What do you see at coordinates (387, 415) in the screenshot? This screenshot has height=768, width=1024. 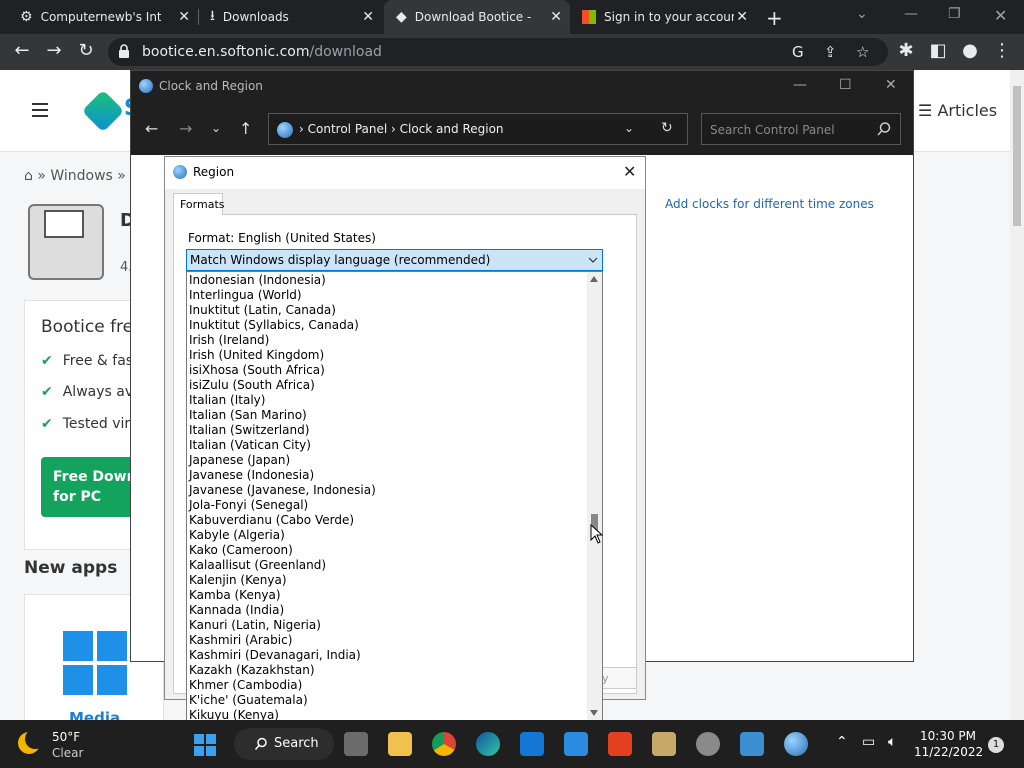 I see `format-option: Italian (San Marino)` at bounding box center [387, 415].